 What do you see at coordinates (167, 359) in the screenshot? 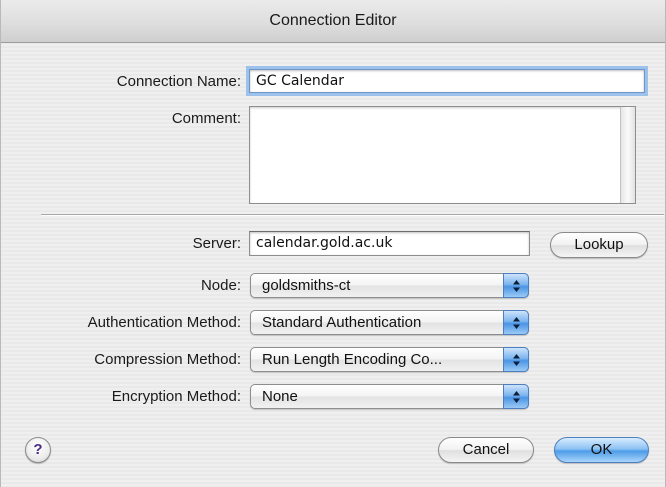
I see `compression-method-label: Compression Method:` at bounding box center [167, 359].